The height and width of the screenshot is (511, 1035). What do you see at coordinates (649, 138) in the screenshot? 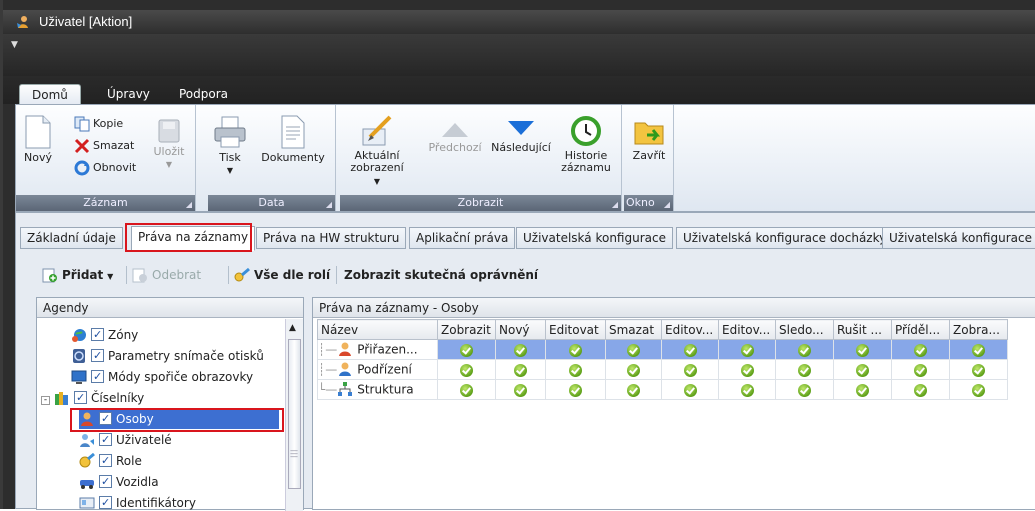
I see `zavrit-button: Zavřít` at bounding box center [649, 138].